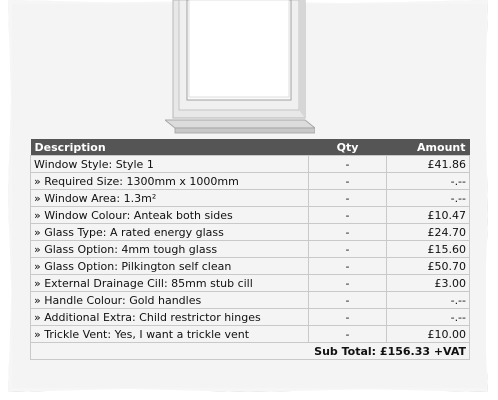 The image size is (498, 400). I want to click on column-header-qty: Qty, so click(347, 147).